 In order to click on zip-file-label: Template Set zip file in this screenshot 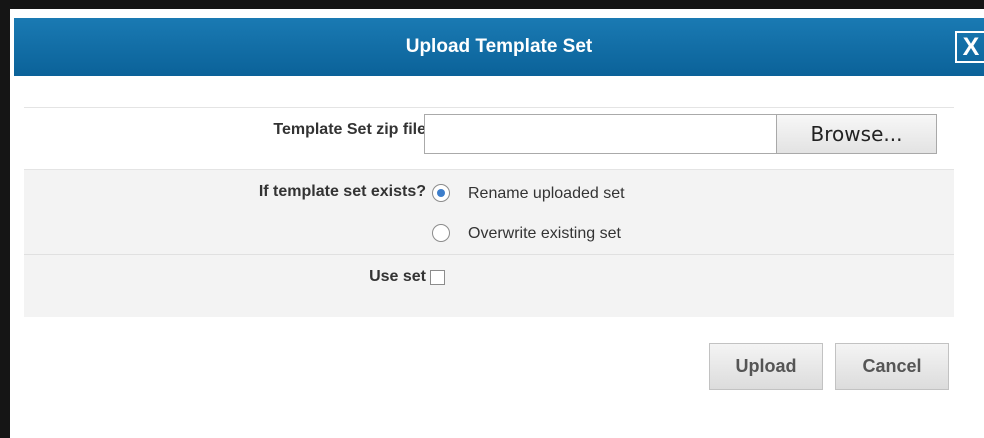, I will do `click(349, 129)`.